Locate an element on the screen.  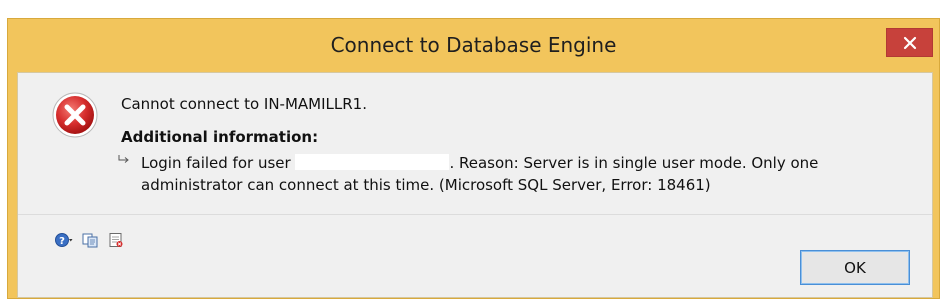
error-message: Cannot connect to IN-MAMILLR1. is located at coordinates (244, 104).